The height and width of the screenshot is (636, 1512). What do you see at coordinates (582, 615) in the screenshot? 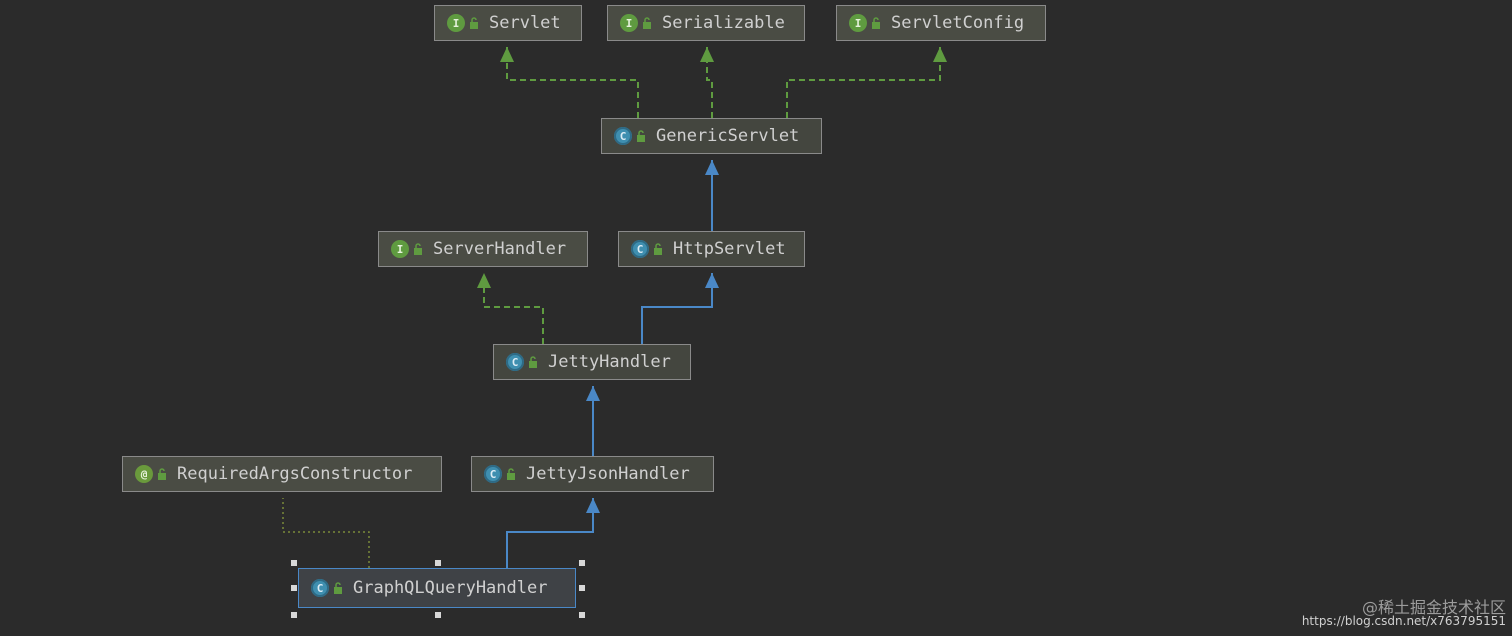
I see `resize-handle-se` at bounding box center [582, 615].